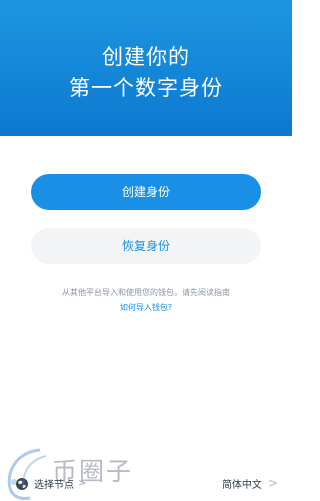 This screenshot has width=320, height=501. What do you see at coordinates (146, 482) in the screenshot?
I see `bottom-bar: 选择节点 > 简体中文 >` at bounding box center [146, 482].